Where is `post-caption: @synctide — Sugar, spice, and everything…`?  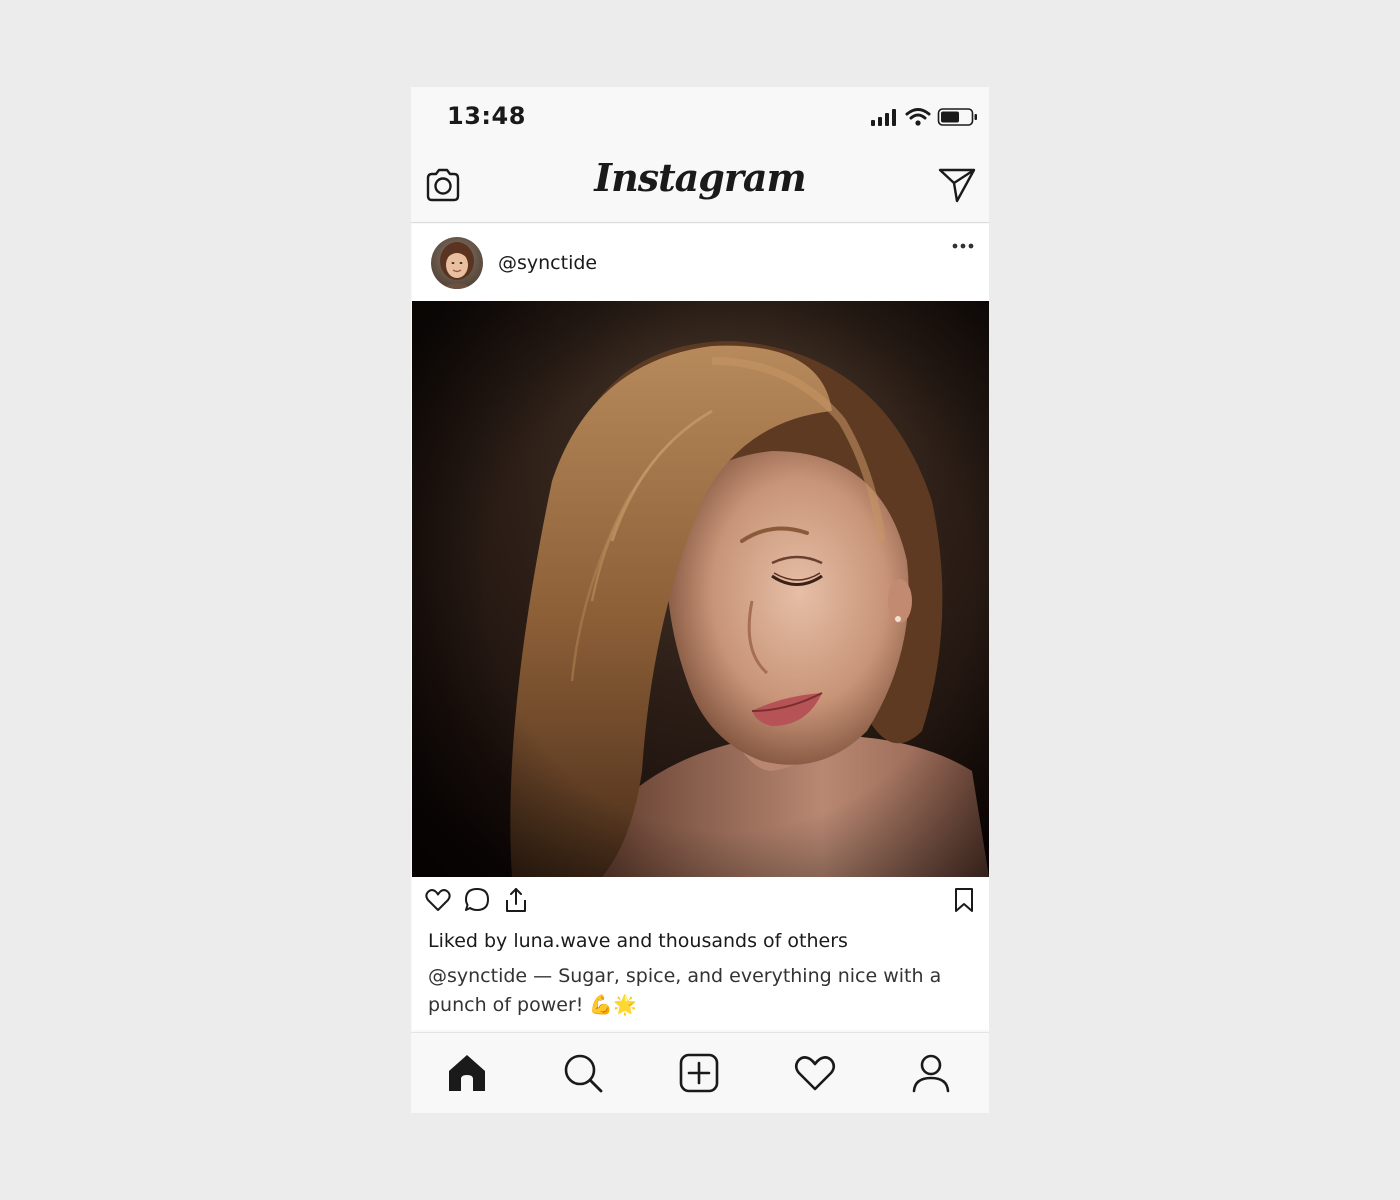
post-caption: @synctide — Sugar, spice, and everything… is located at coordinates (698, 991).